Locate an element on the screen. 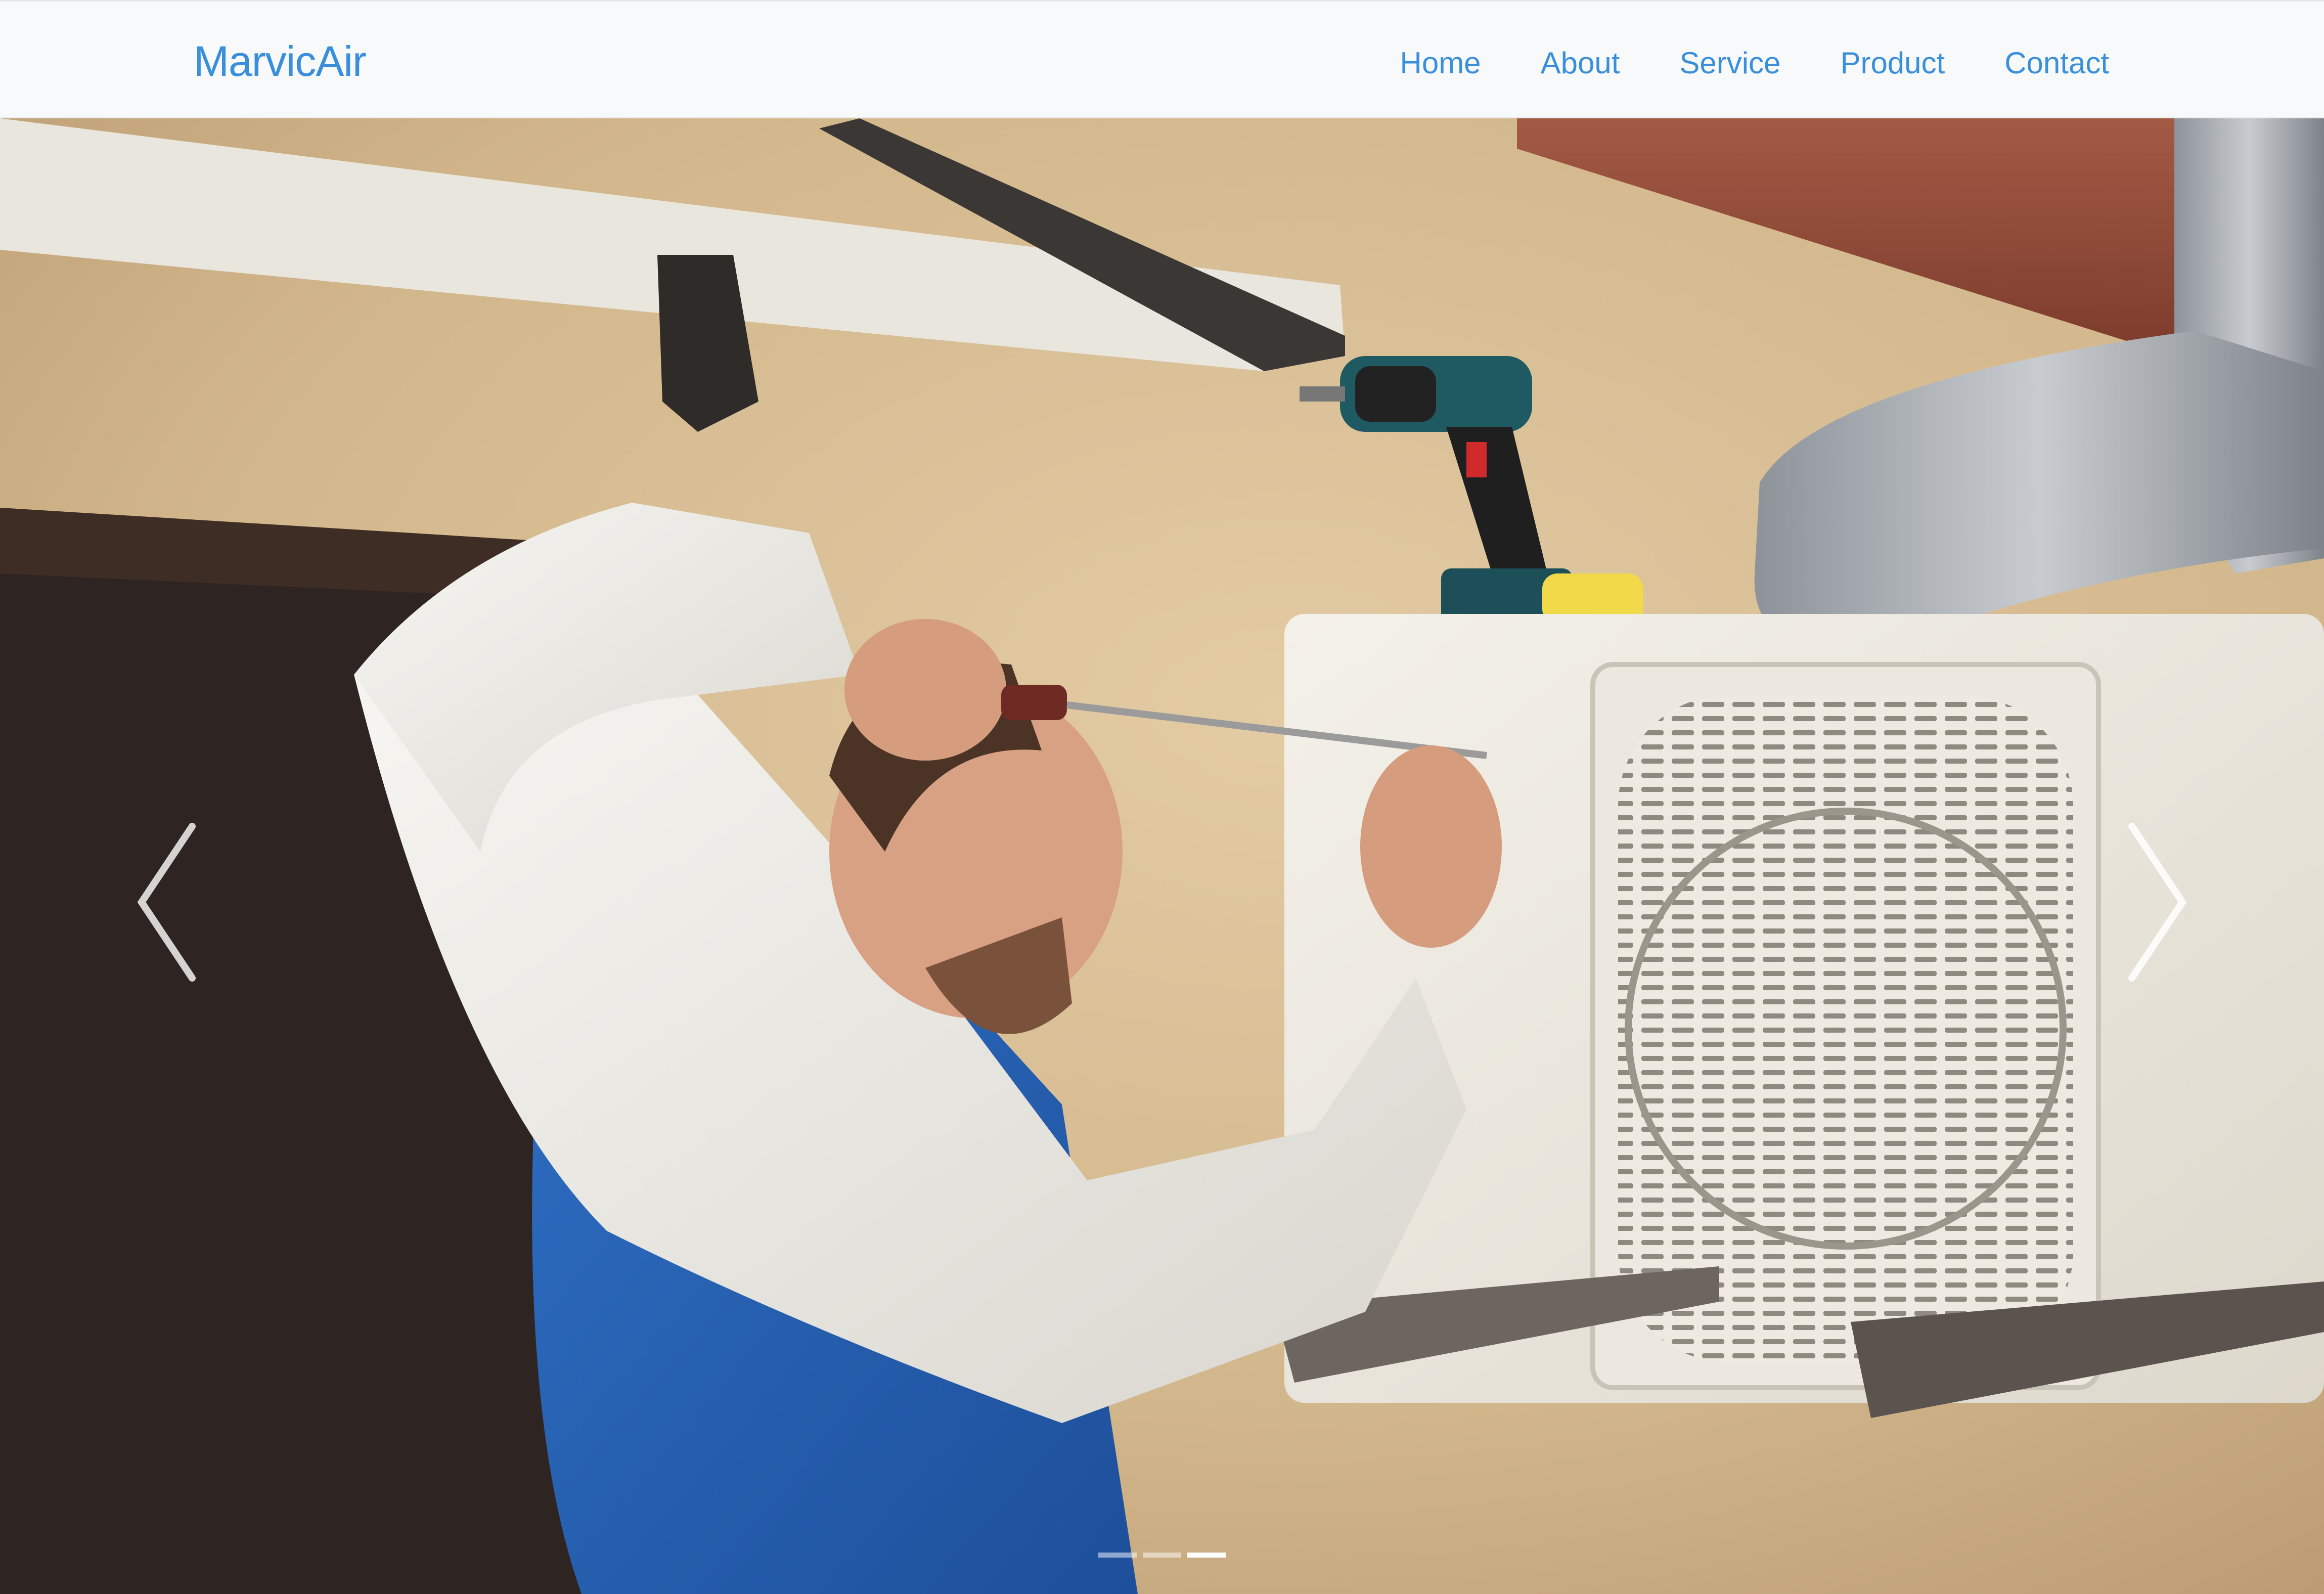 The height and width of the screenshot is (1594, 2324). carousel-next-control is located at coordinates (2157, 902).